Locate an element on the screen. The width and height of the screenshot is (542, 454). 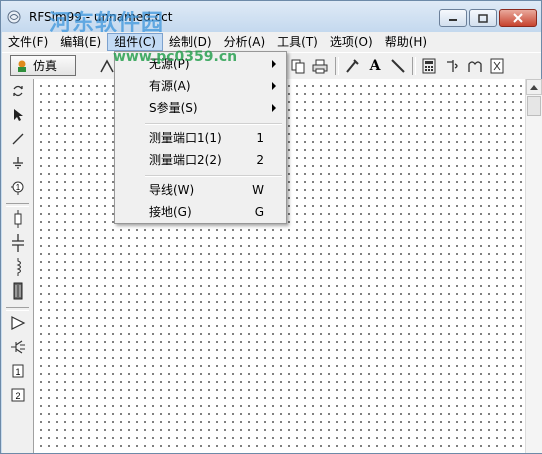
capacitor-icon is located at coordinates (18, 243).